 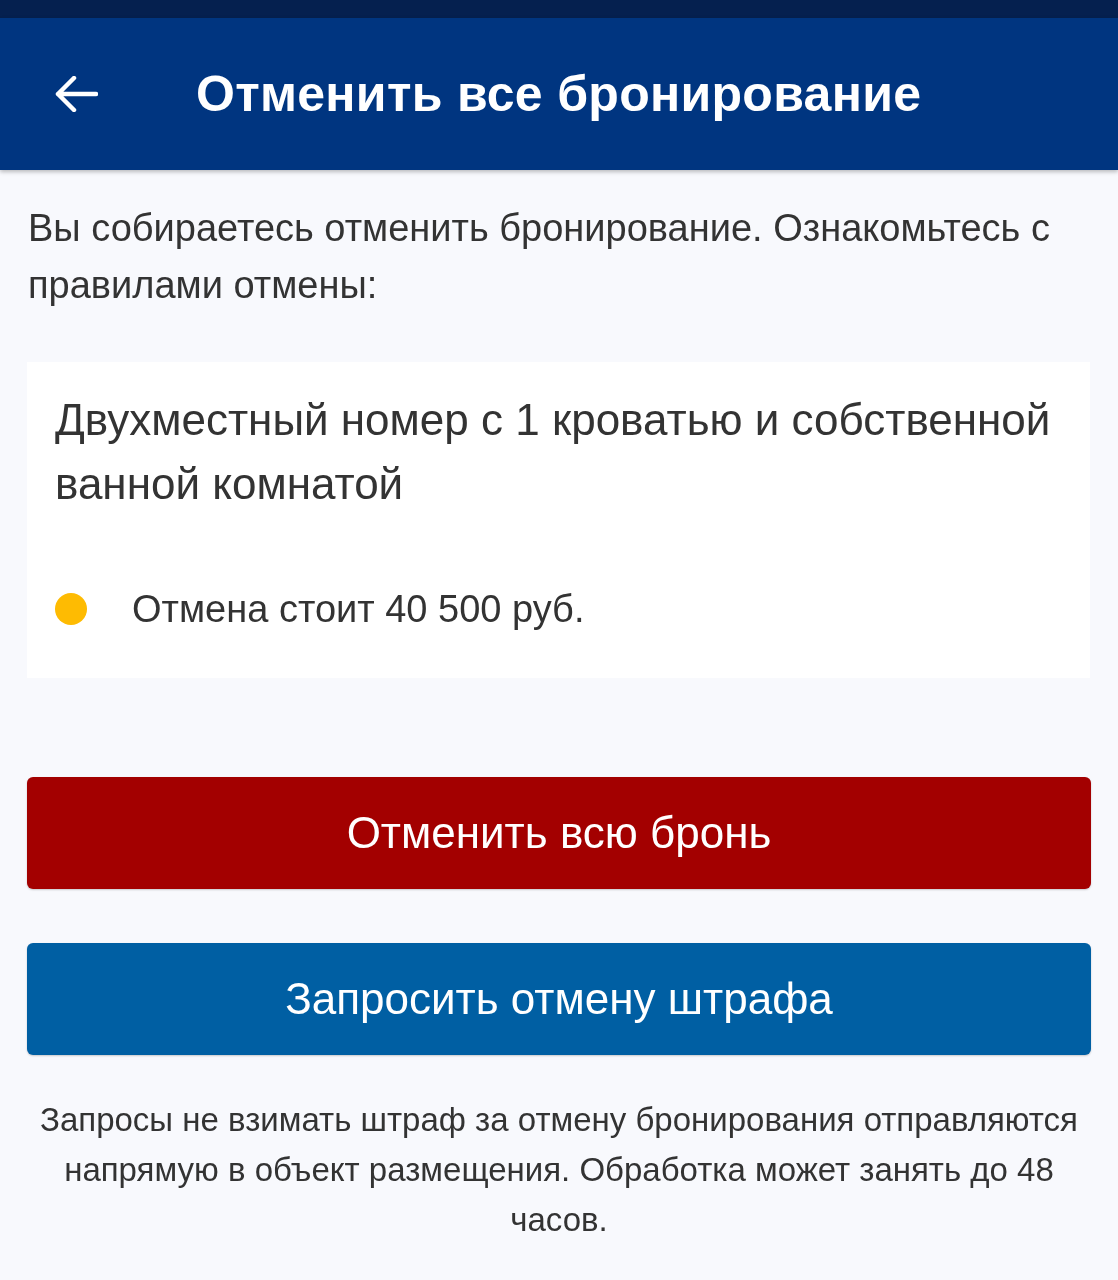 I want to click on note-text: Запросы не взимать штраф за отмену бронирования отправляются напрямую в объект размещения. Обработка может занять до 48 часов., so click(x=559, y=1170).